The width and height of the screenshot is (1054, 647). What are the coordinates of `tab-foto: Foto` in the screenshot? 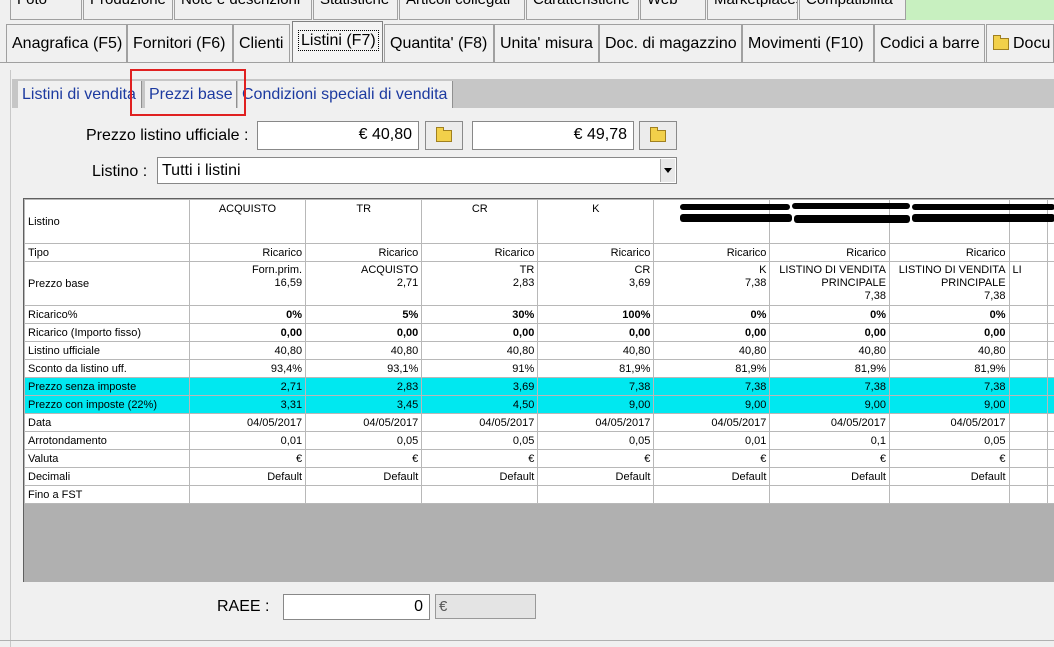 It's located at (46, 10).